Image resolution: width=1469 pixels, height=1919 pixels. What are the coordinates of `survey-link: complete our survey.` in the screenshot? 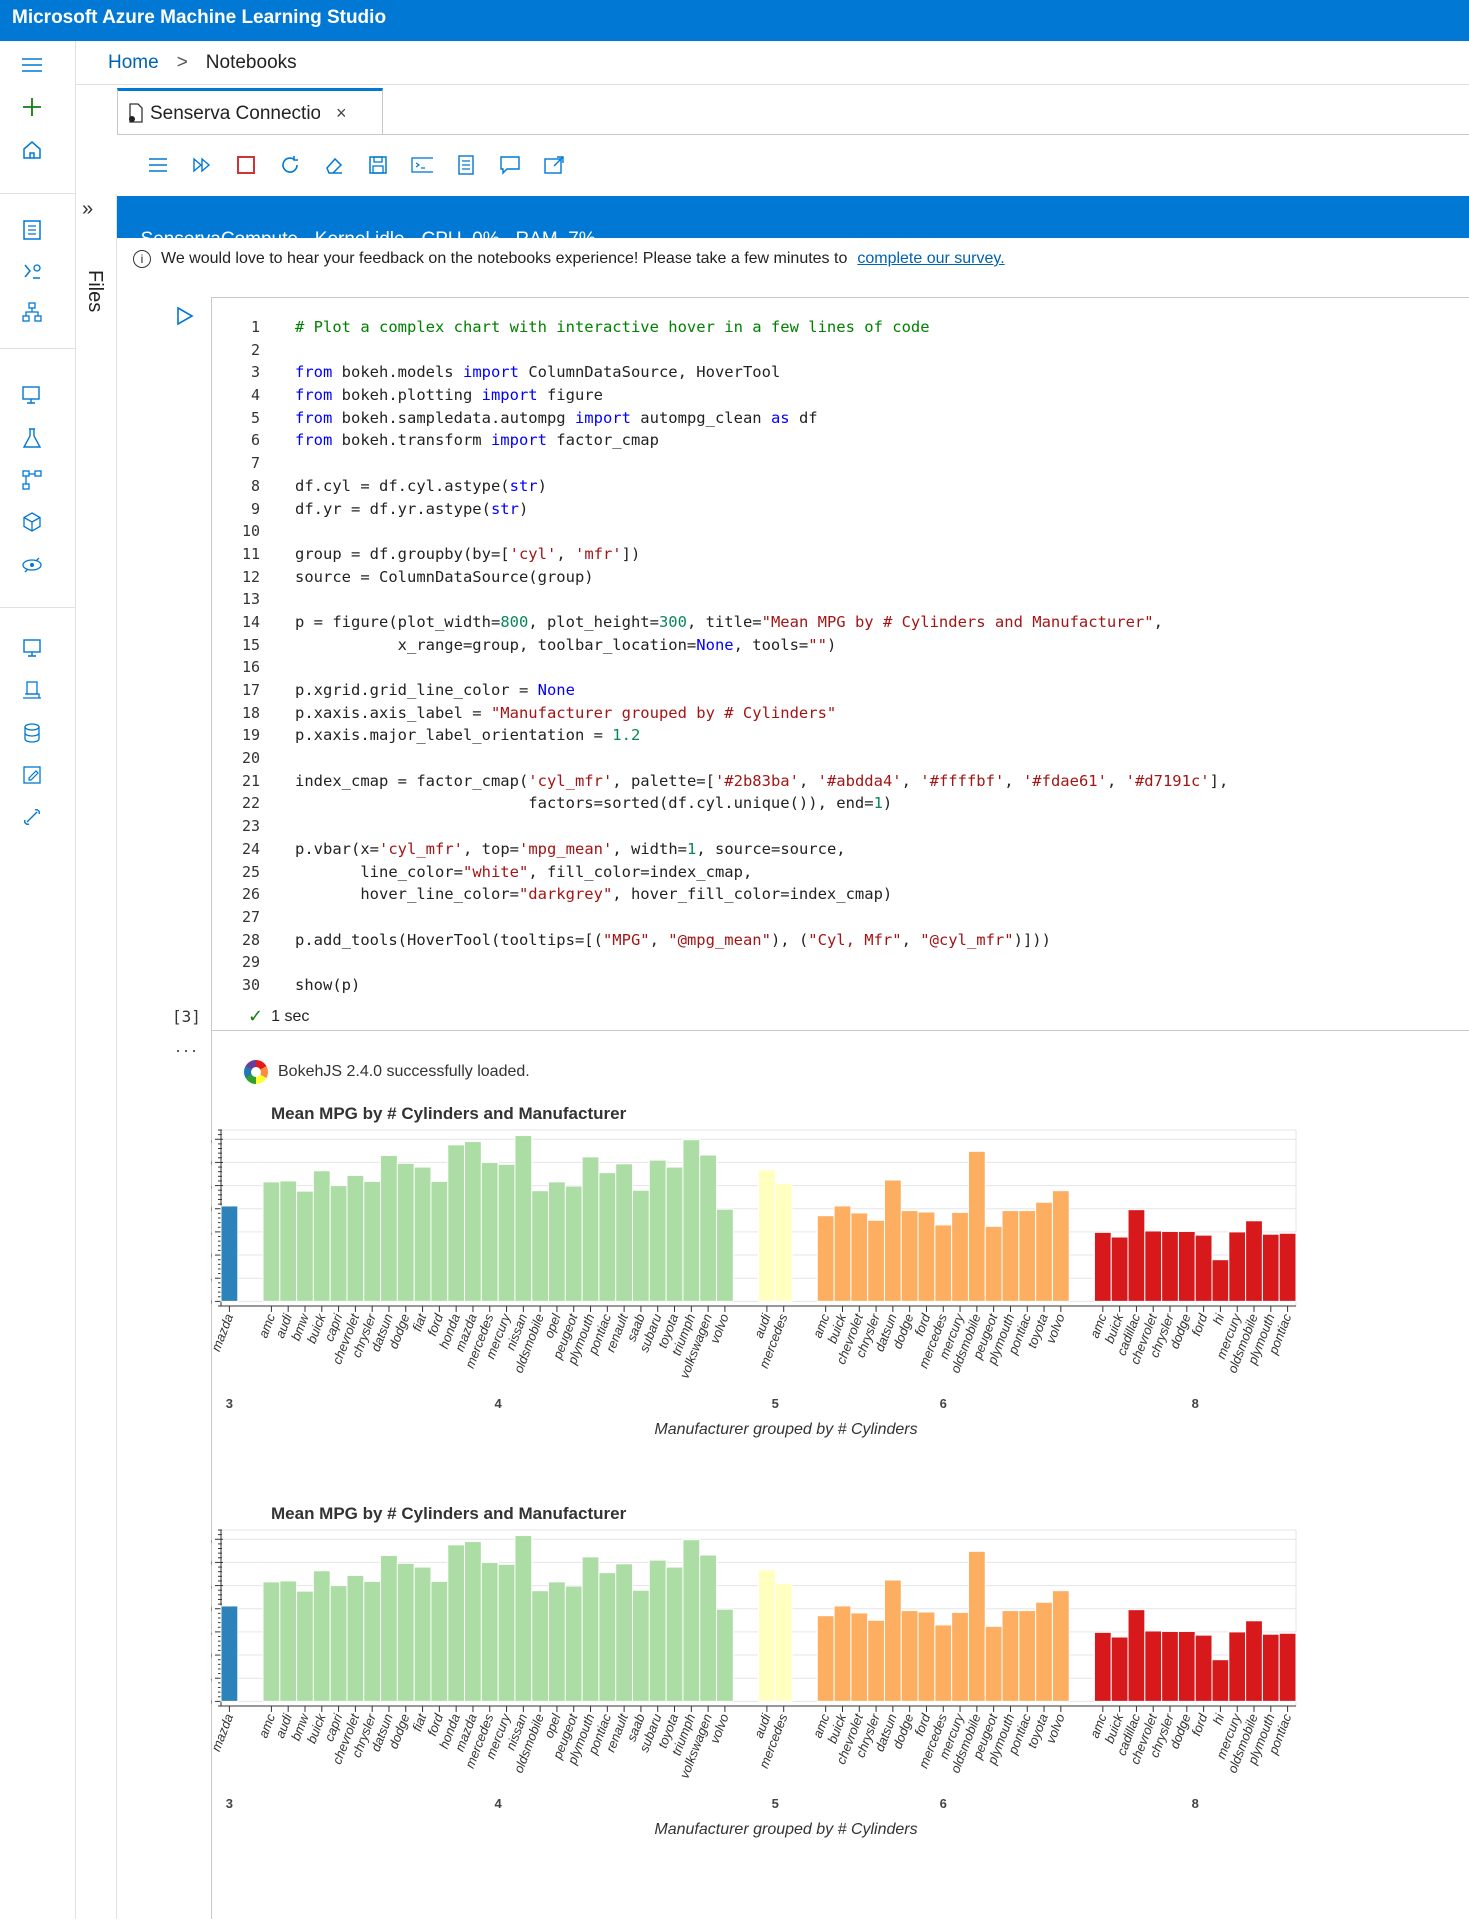 It's located at (930, 259).